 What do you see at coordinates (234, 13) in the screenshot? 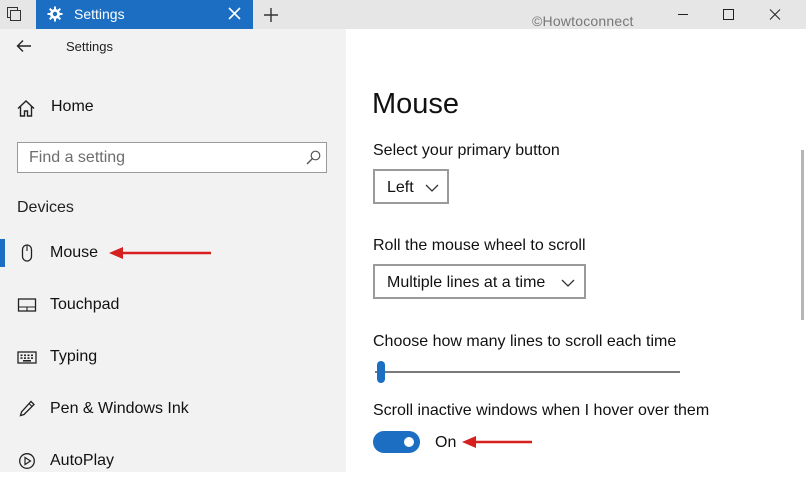
I see `close-tab-icon` at bounding box center [234, 13].